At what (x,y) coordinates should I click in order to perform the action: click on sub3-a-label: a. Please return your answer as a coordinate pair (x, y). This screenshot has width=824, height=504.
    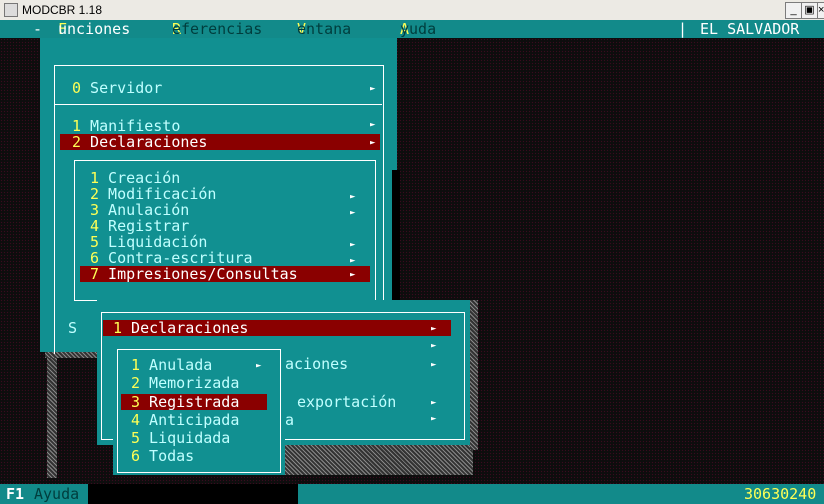
    Looking at the image, I should click on (290, 420).